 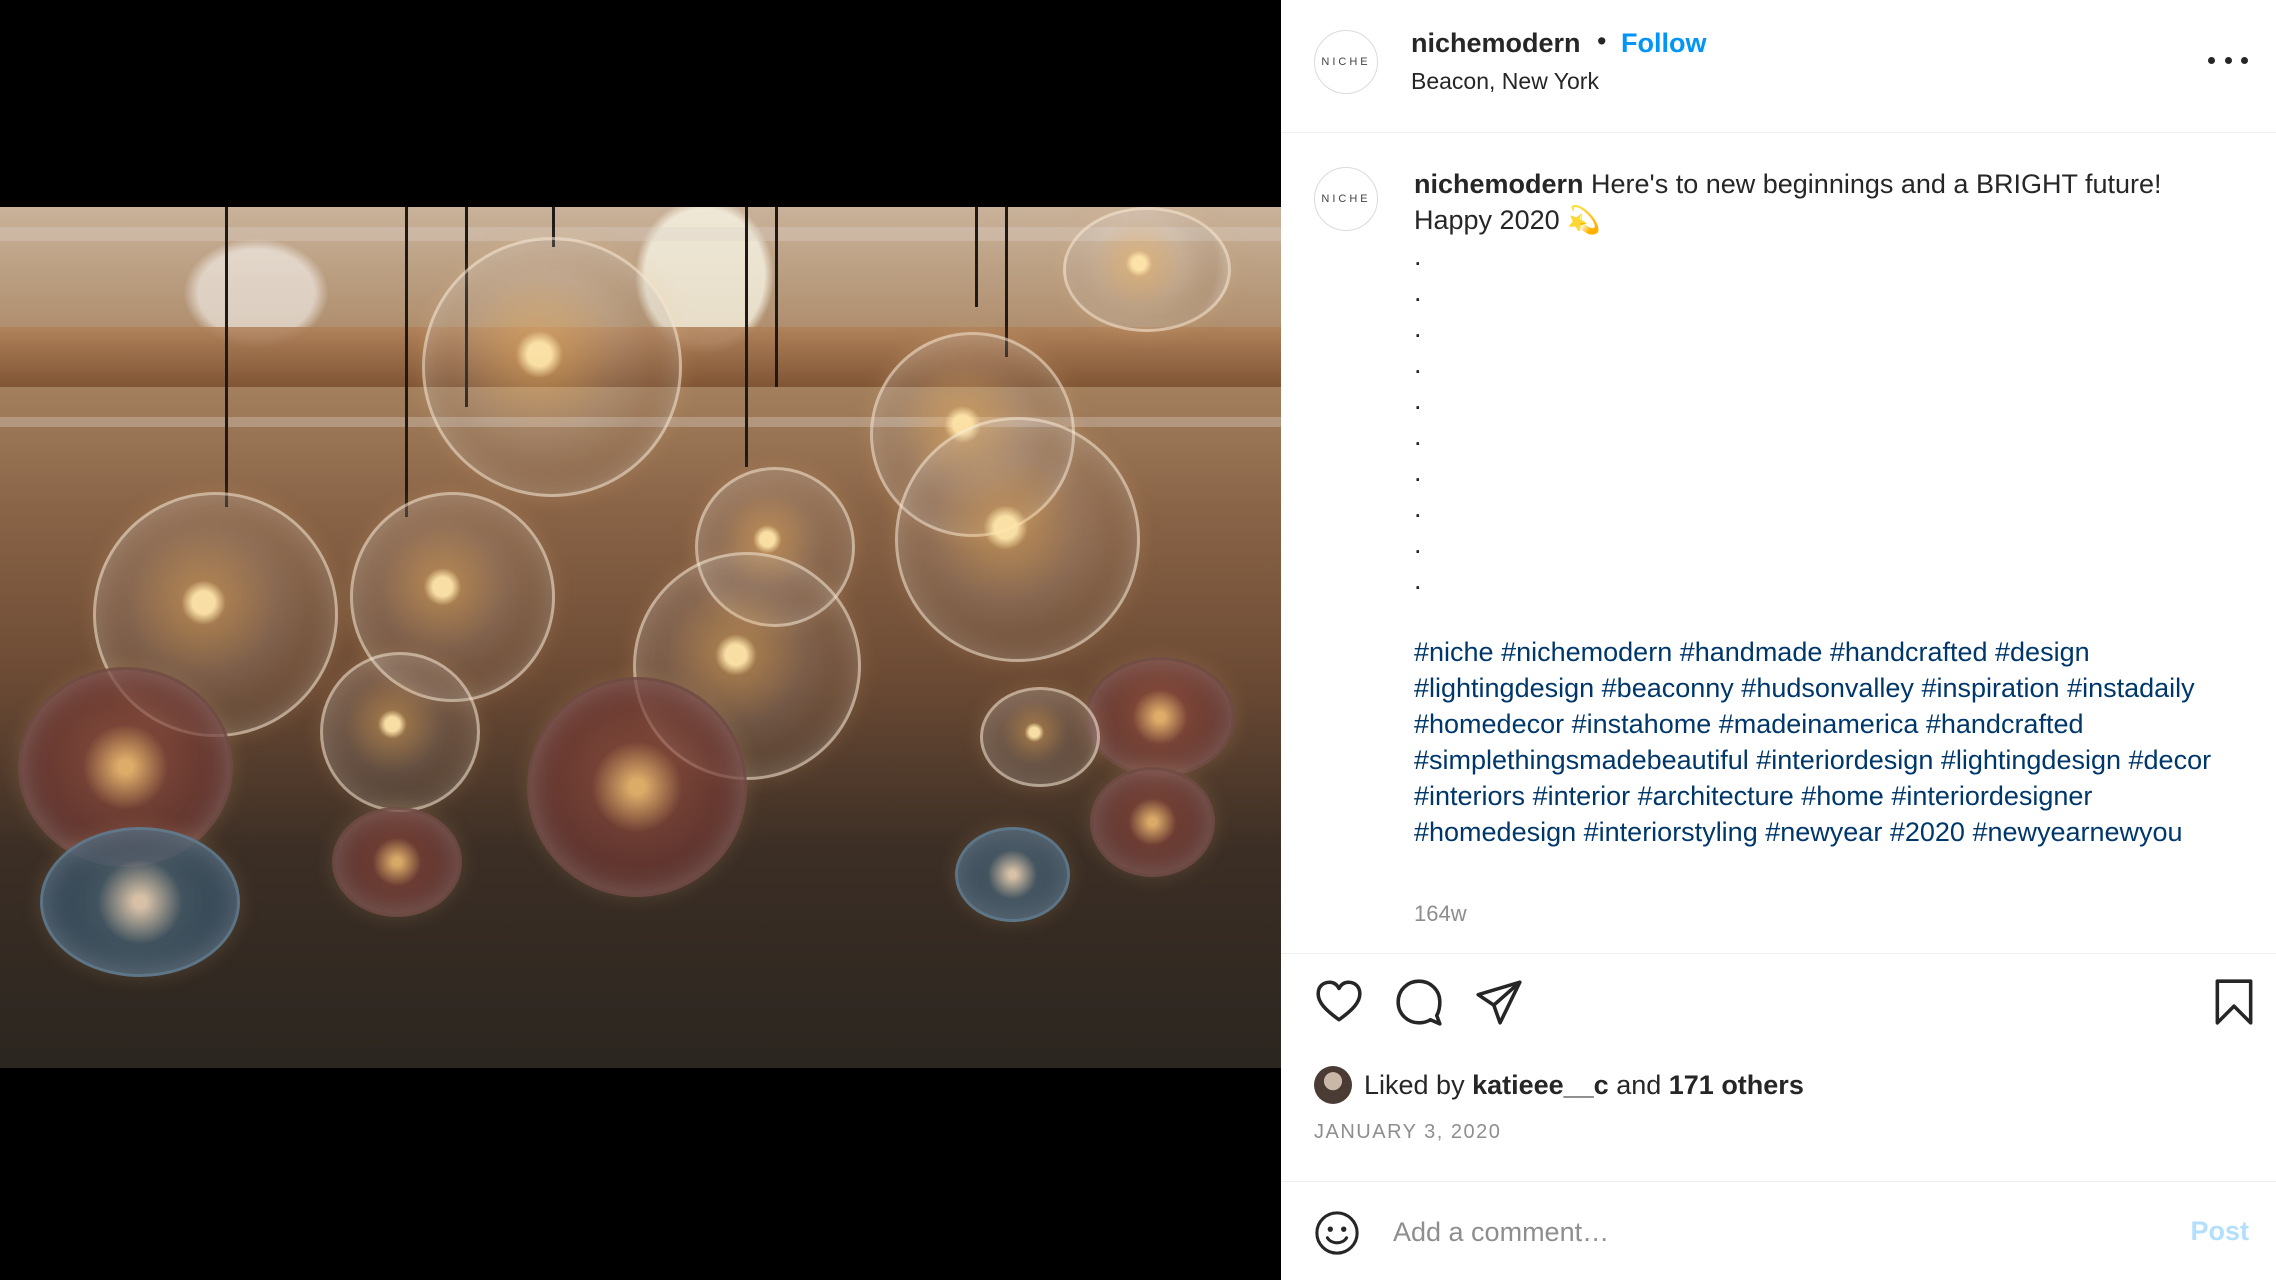 What do you see at coordinates (1823, 832) in the screenshot?
I see `hashtag-link: #newyear` at bounding box center [1823, 832].